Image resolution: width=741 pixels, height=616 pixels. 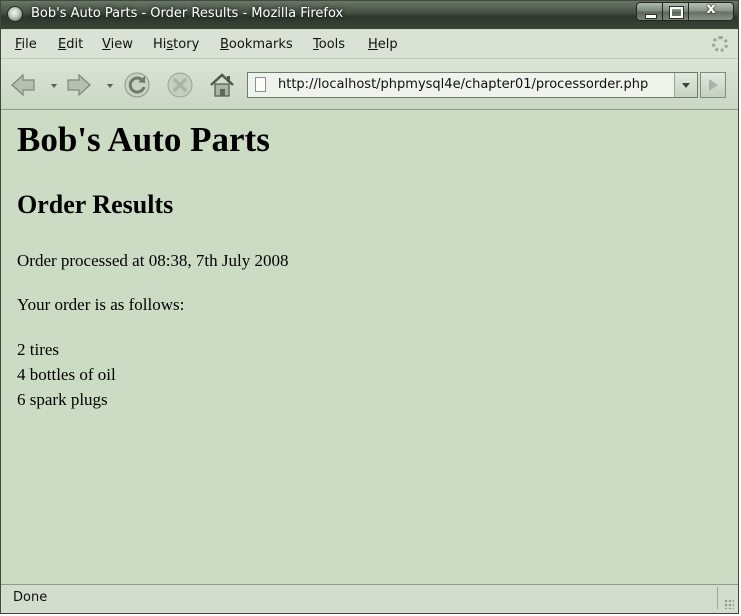 What do you see at coordinates (15, 14) in the screenshot?
I see `firefox-icon` at bounding box center [15, 14].